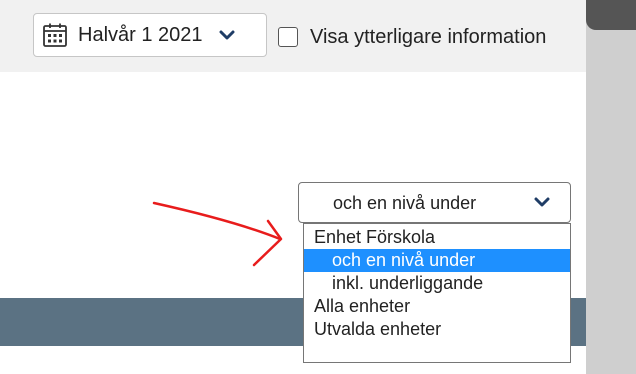  Describe the element at coordinates (437, 306) in the screenshot. I see `option-alla-enheter: Alla enheter` at that location.